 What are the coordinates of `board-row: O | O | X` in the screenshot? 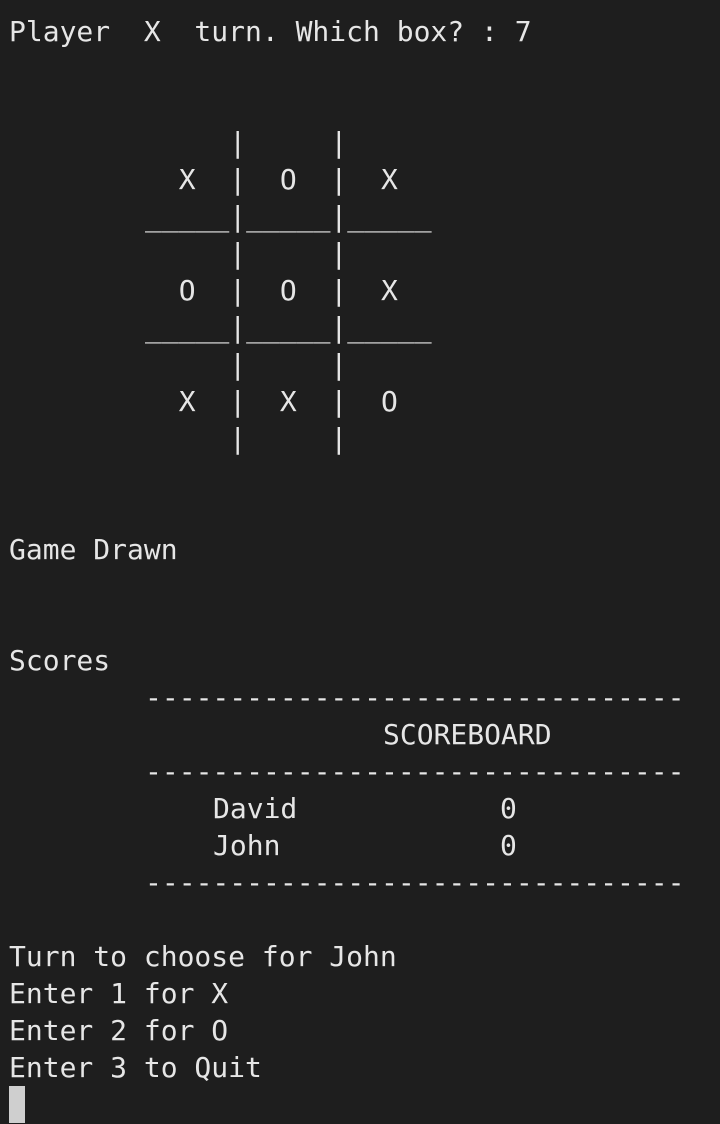 It's located at (288, 290).